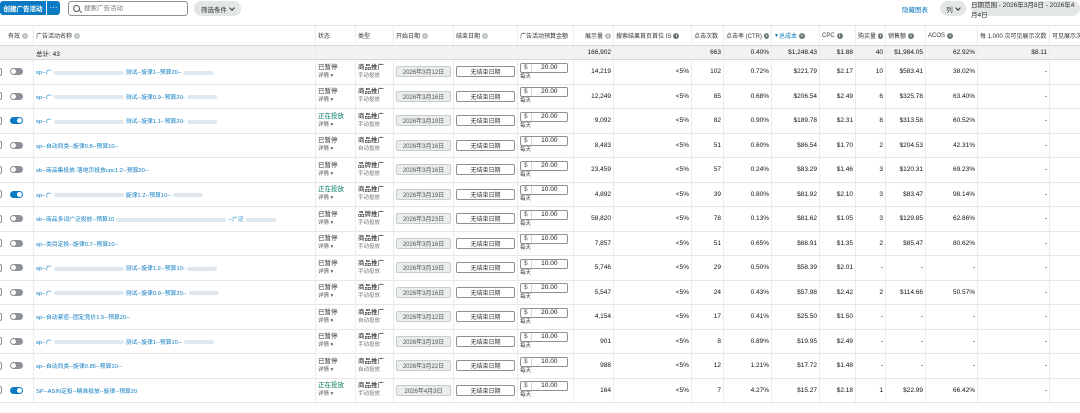 This screenshot has height=413, width=1080. What do you see at coordinates (120, 194) in the screenshot?
I see `campaign-name-link: sp--广 旋律1.2--预算10--` at bounding box center [120, 194].